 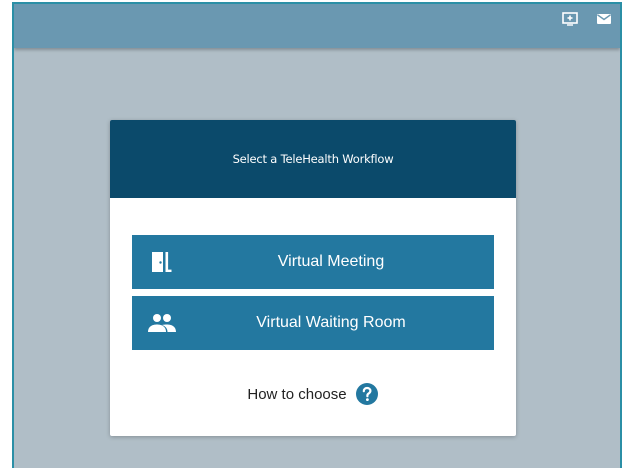 I want to click on help-circle-icon, so click(x=367, y=394).